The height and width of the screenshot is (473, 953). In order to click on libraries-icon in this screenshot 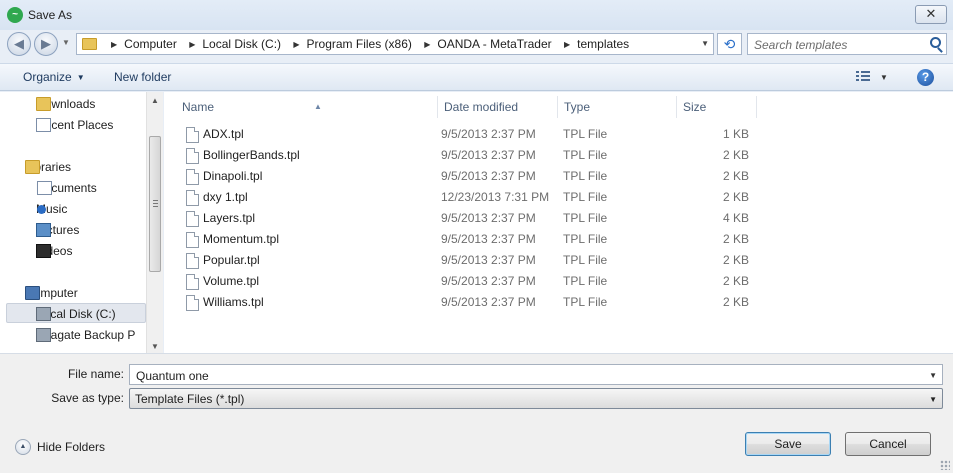, I will do `click(32, 167)`.